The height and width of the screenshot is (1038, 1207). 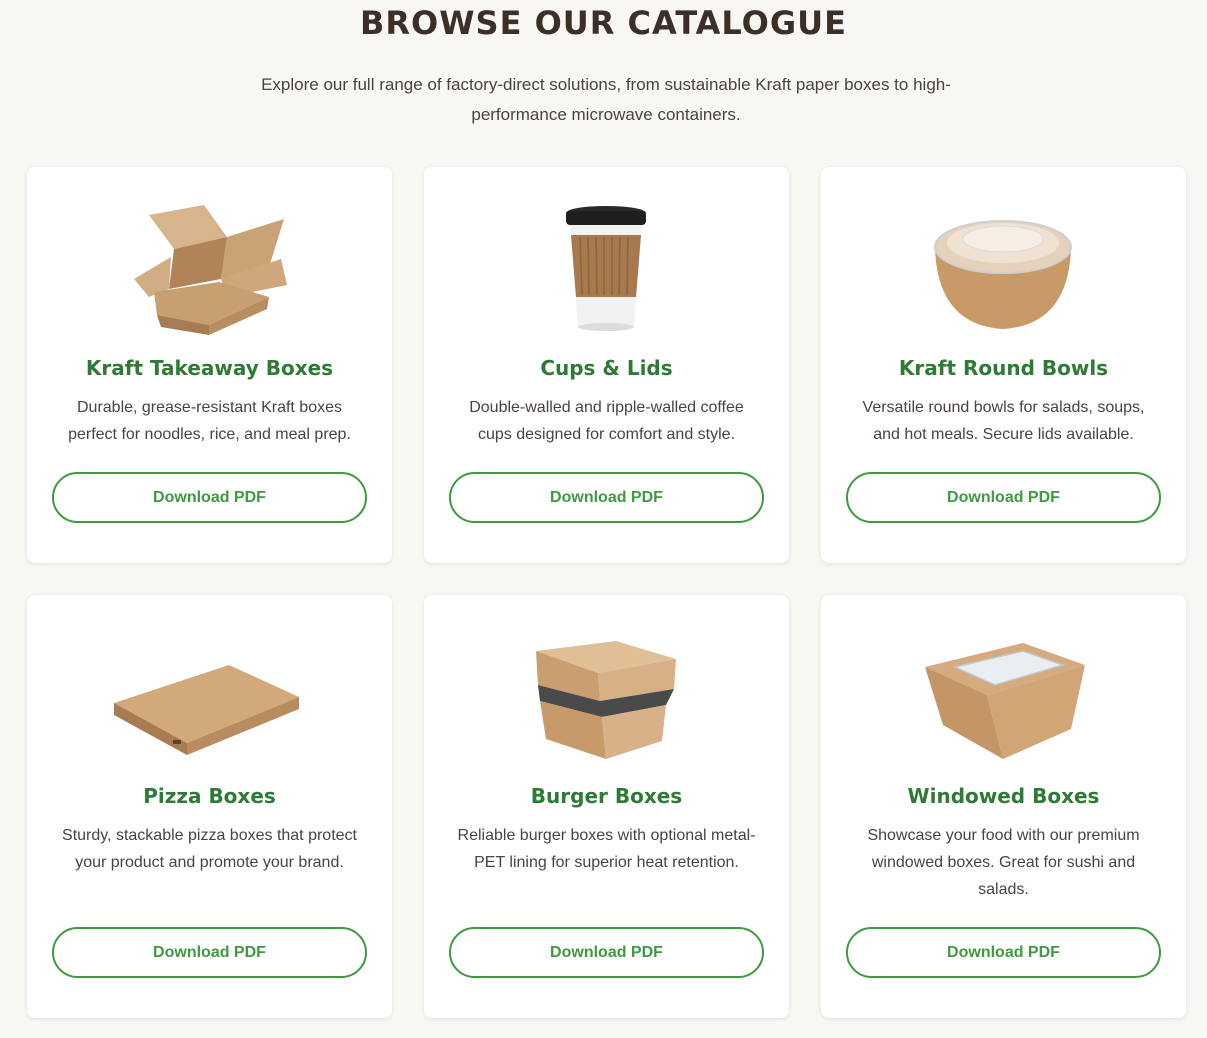 I want to click on burger-box-image, so click(x=606, y=695).